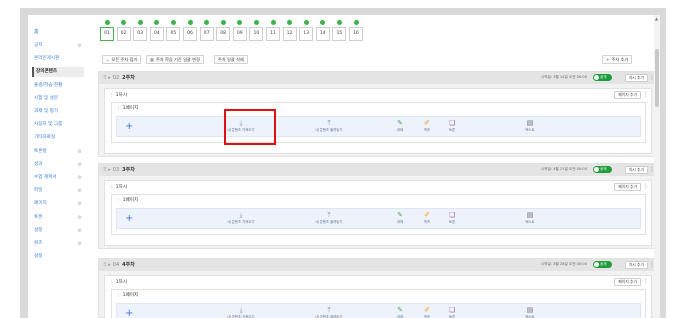  What do you see at coordinates (128, 265) in the screenshot?
I see `week-name: 4주차` at bounding box center [128, 265].